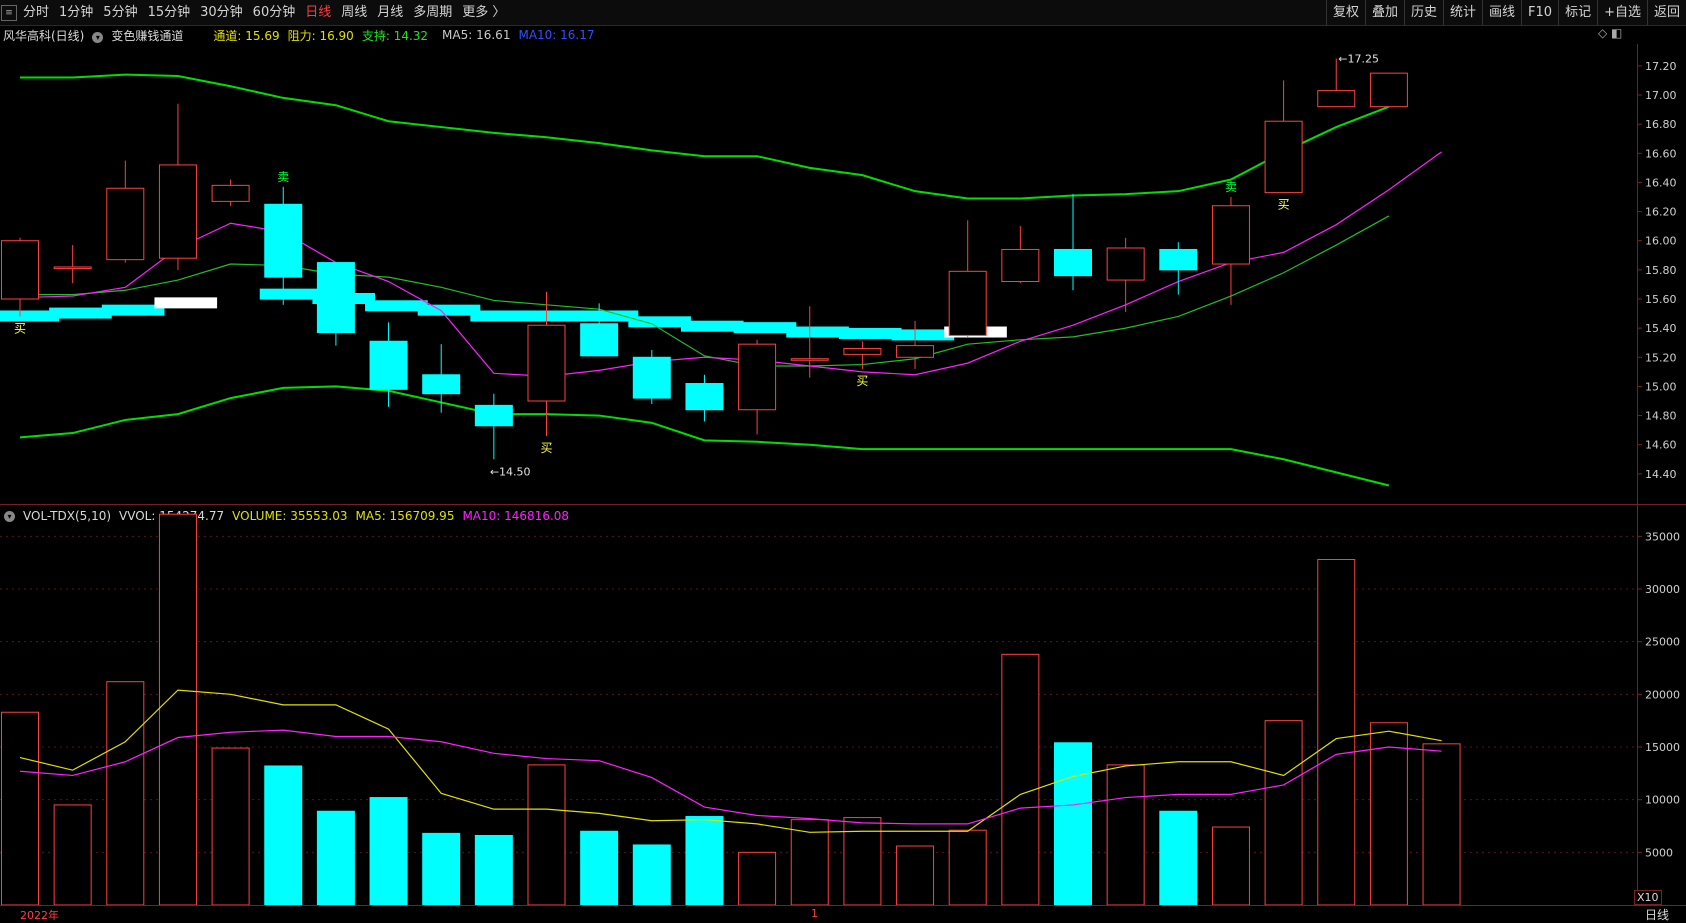 Image resolution: width=1686 pixels, height=923 pixels. Describe the element at coordinates (9, 516) in the screenshot. I see `volume-dropdown-icon: ▾` at that location.